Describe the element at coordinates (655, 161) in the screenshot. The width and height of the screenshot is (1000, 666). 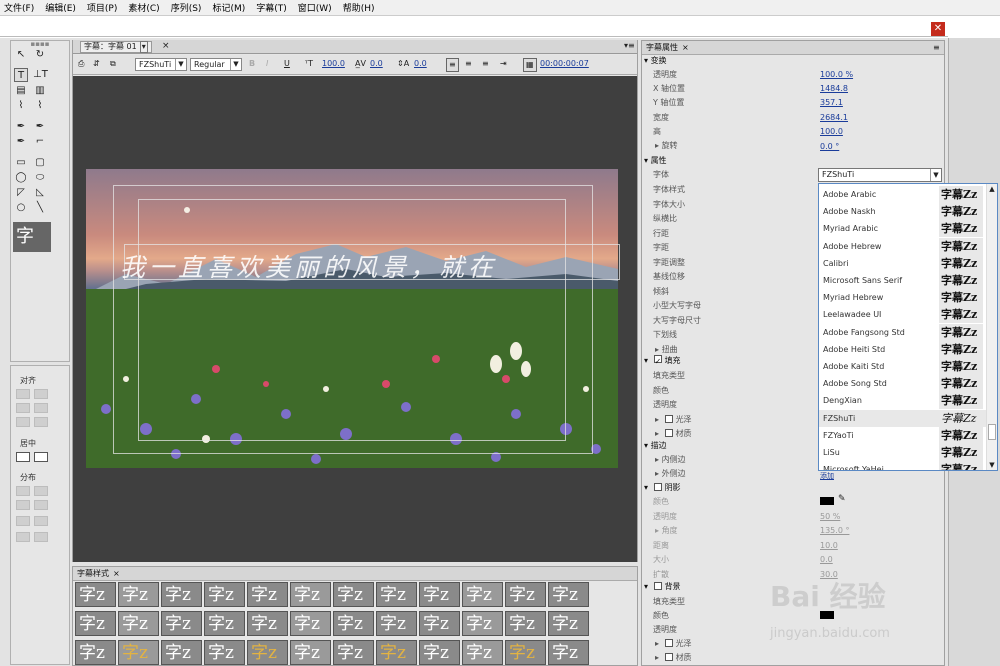
I see `attributes-group: ▾ 属性` at that location.